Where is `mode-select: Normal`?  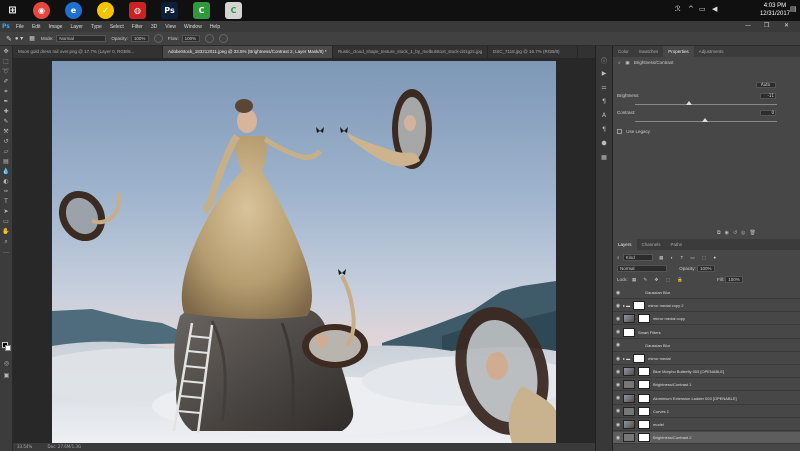 mode-select: Normal is located at coordinates (81, 38).